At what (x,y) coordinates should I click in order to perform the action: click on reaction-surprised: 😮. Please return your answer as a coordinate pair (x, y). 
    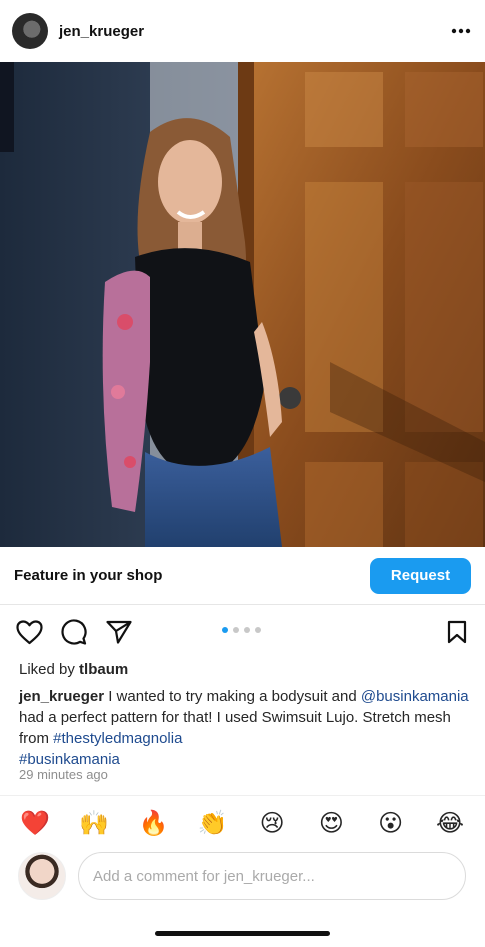
    Looking at the image, I should click on (391, 824).